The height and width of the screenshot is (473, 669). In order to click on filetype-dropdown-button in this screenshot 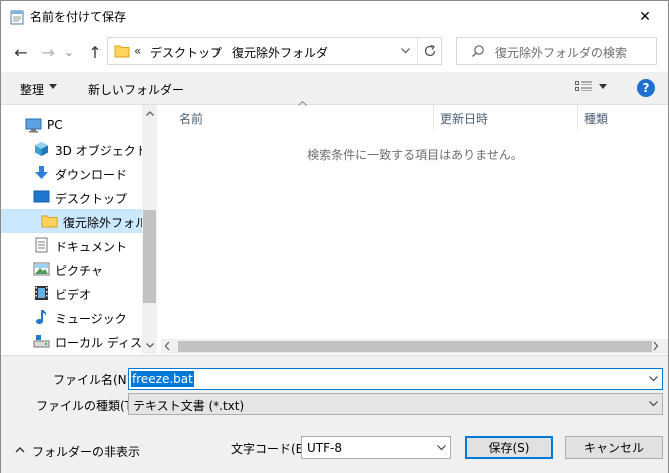, I will do `click(653, 404)`.